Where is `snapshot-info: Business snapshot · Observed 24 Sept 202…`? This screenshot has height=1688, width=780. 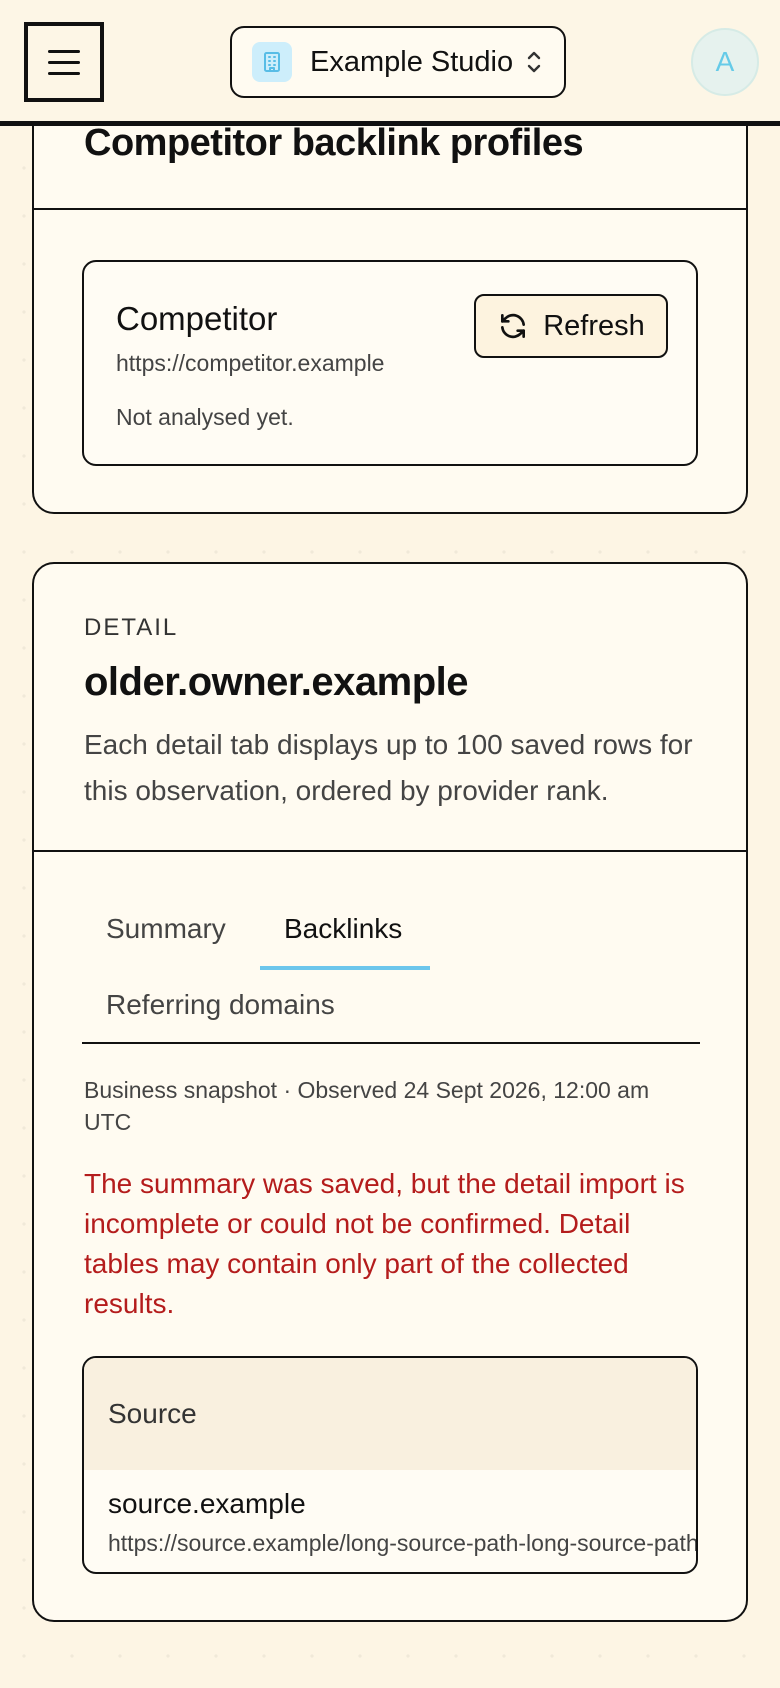 snapshot-info: Business snapshot · Observed 24 Sept 202… is located at coordinates (367, 1106).